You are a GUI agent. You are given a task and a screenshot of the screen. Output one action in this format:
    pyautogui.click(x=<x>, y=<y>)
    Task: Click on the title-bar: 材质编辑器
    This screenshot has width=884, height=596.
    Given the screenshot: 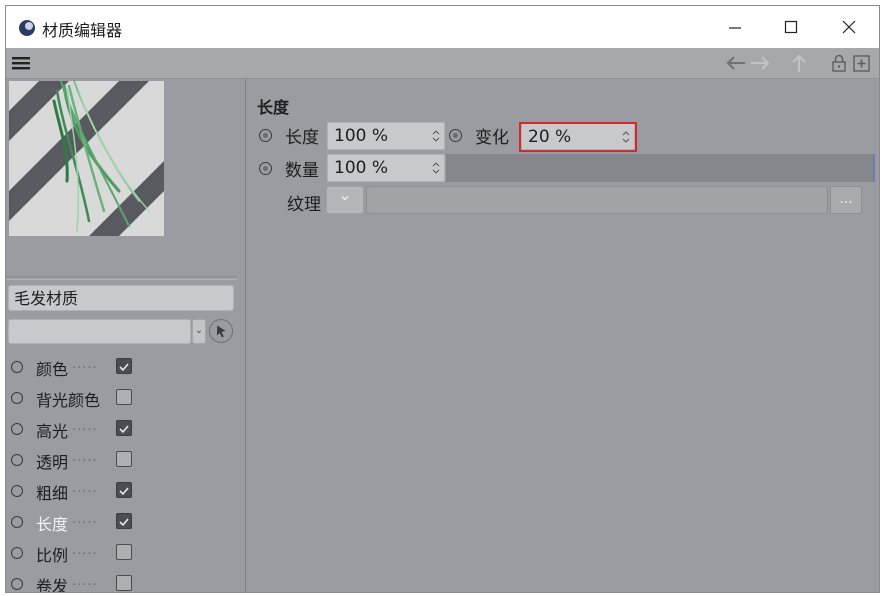 What is the action you would take?
    pyautogui.click(x=442, y=27)
    